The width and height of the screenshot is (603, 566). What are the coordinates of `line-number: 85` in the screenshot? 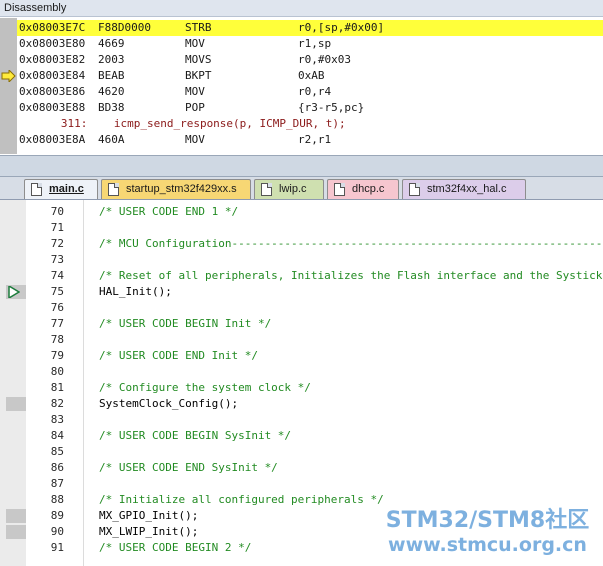 It's located at (57, 451).